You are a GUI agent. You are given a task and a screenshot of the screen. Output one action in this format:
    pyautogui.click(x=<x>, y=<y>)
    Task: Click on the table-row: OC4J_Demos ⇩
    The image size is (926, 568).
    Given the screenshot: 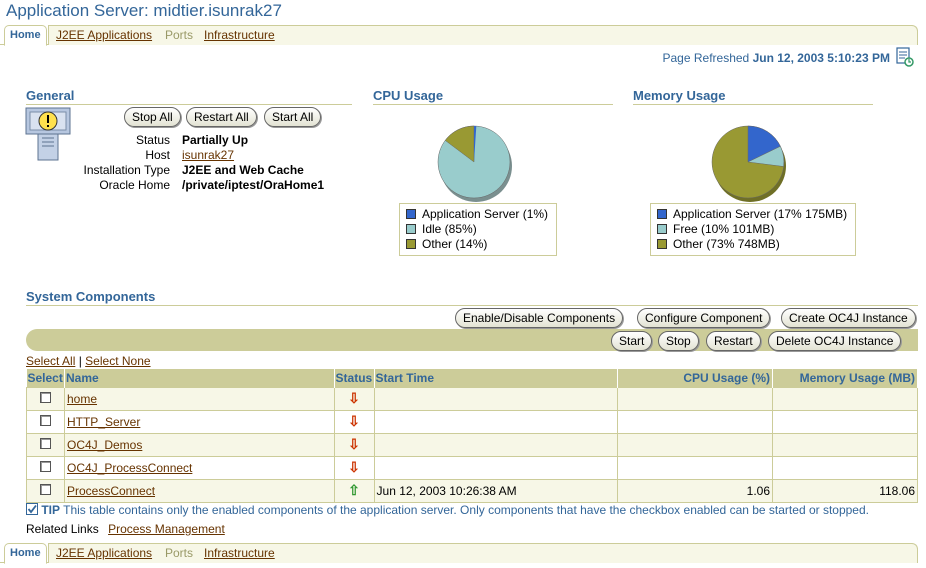 What is the action you would take?
    pyautogui.click(x=472, y=444)
    